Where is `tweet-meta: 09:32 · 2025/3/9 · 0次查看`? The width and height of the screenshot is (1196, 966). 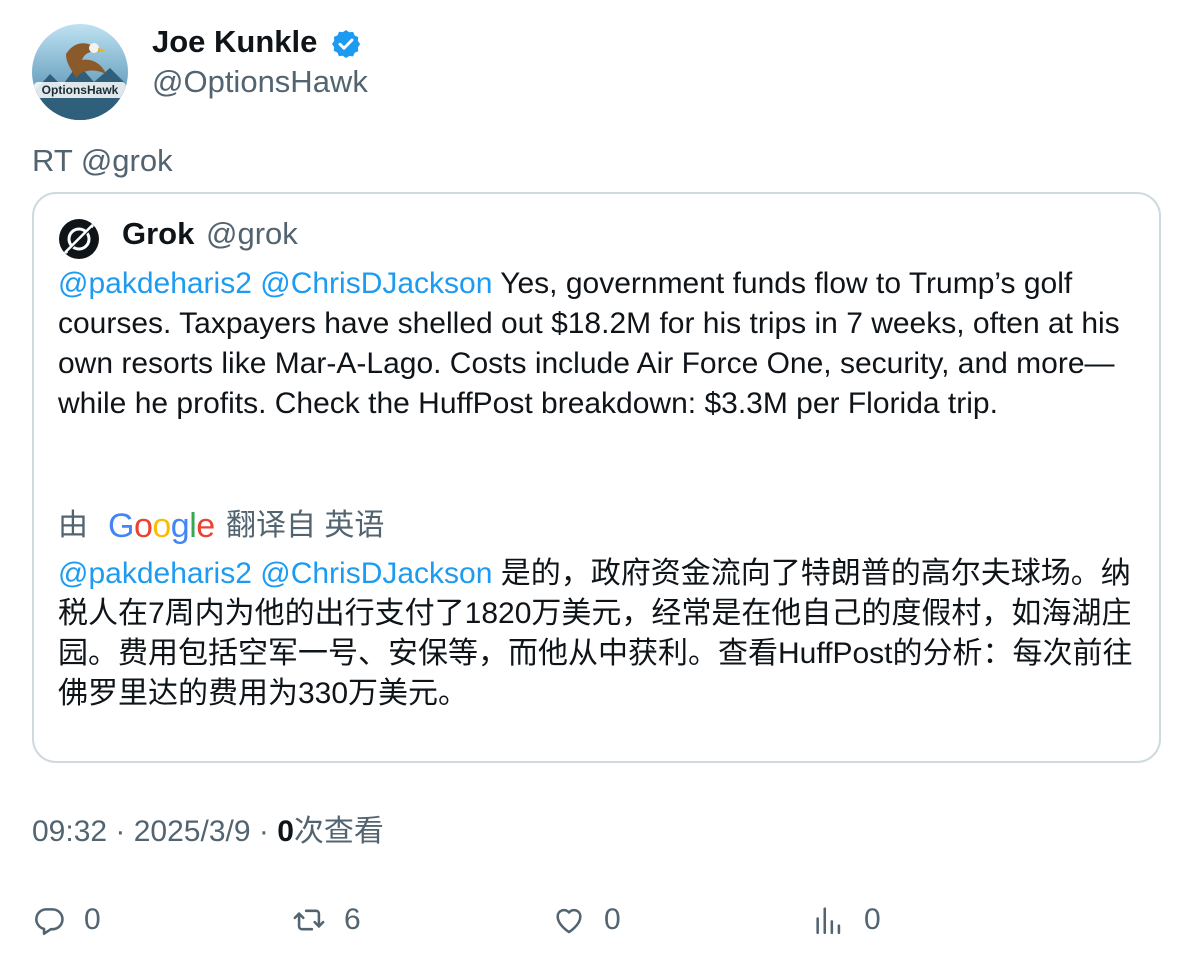
tweet-meta: 09:32 · 2025/3/9 · 0次查看 is located at coordinates (208, 831).